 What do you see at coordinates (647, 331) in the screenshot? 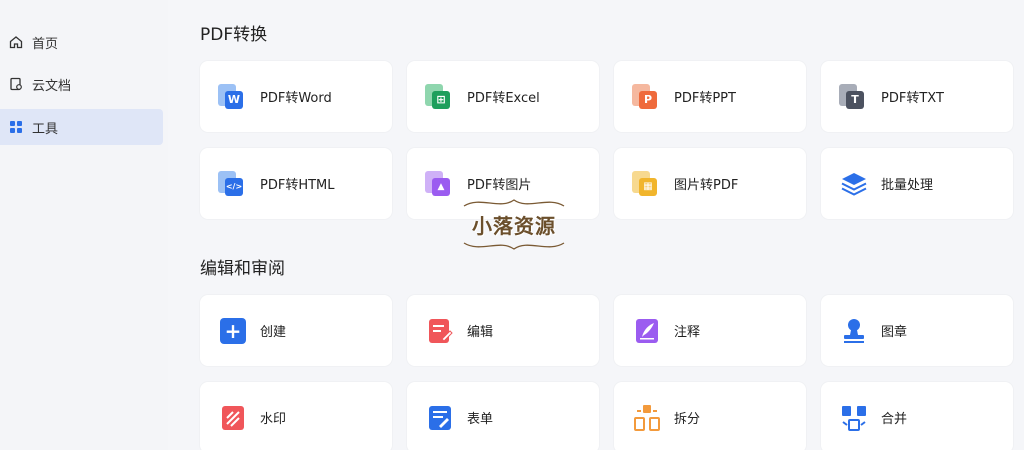
I see `annotate-icon` at bounding box center [647, 331].